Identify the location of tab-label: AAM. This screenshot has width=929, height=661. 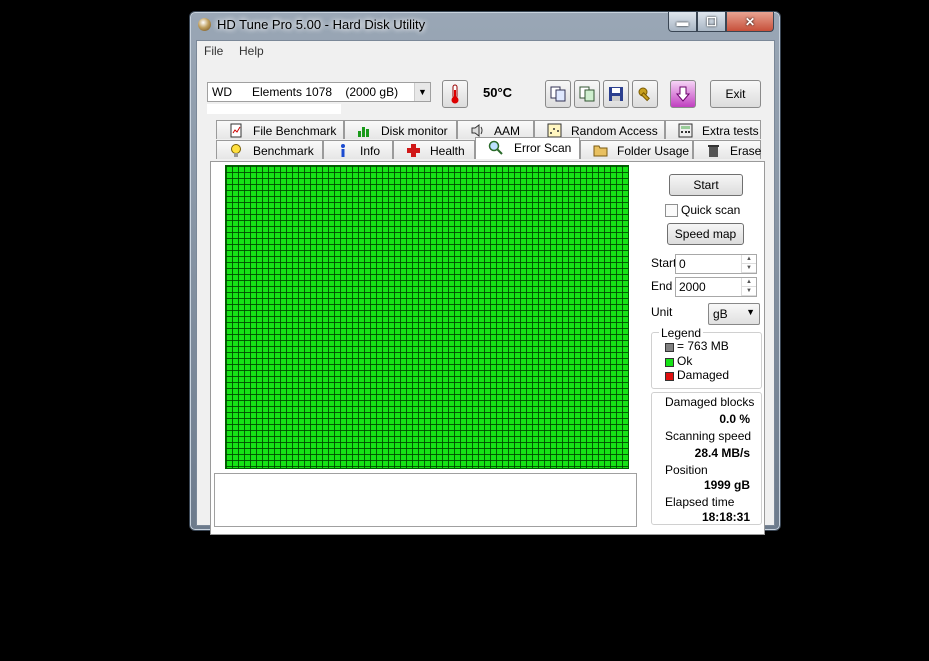
(507, 131).